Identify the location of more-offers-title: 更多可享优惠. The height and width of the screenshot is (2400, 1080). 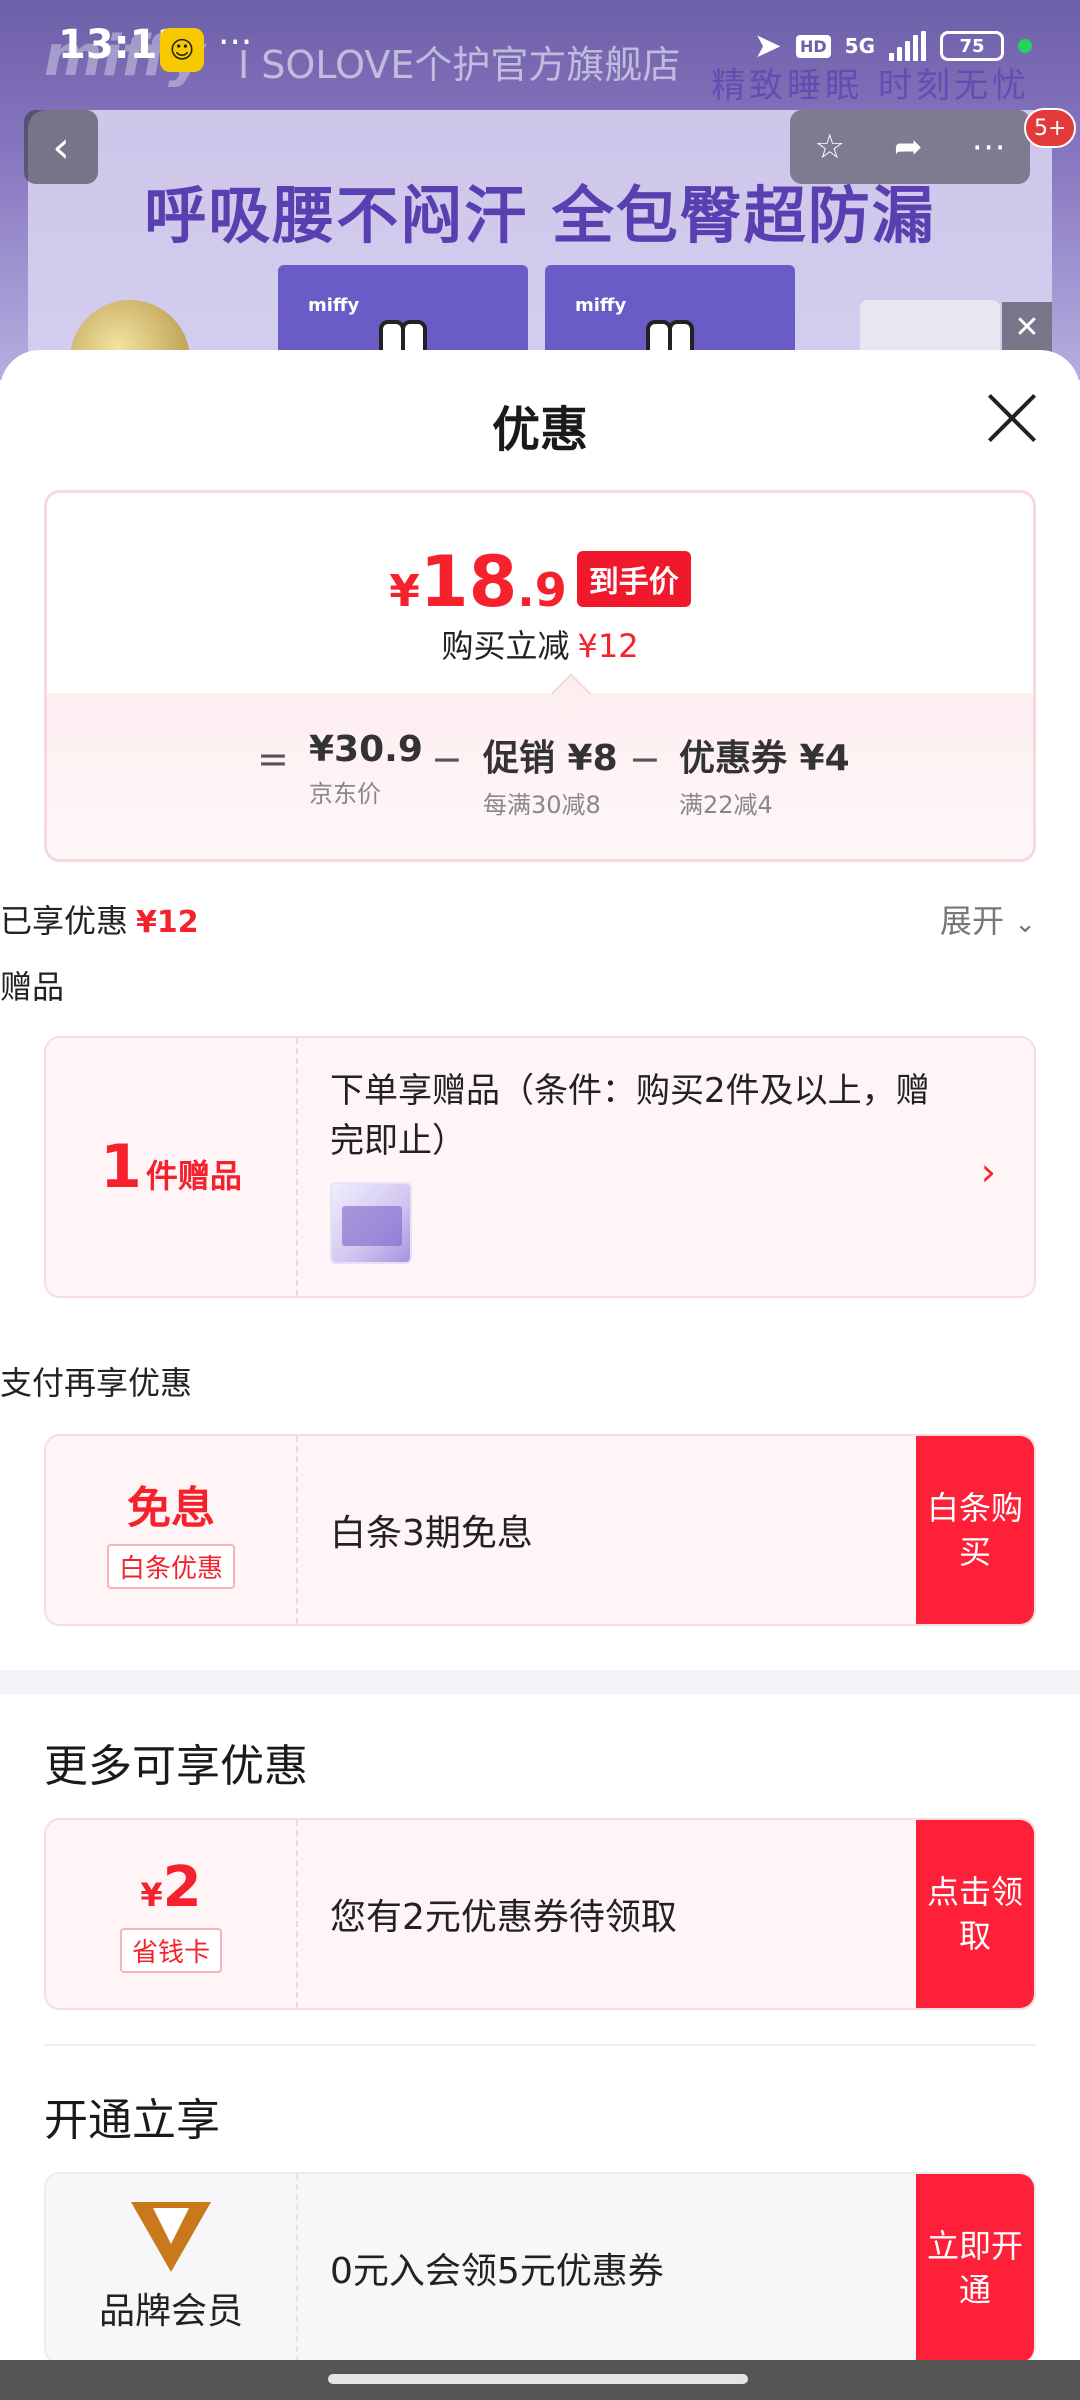
(176, 1766).